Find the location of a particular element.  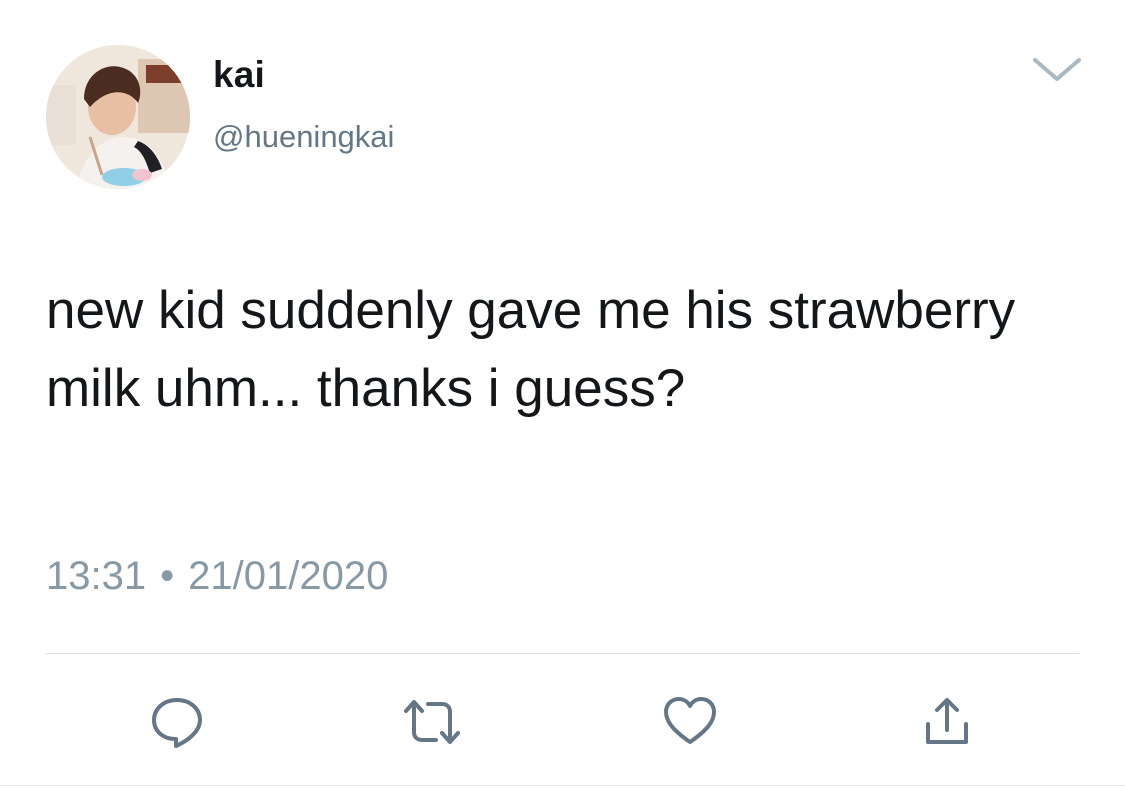

avatar-photo is located at coordinates (118, 117).